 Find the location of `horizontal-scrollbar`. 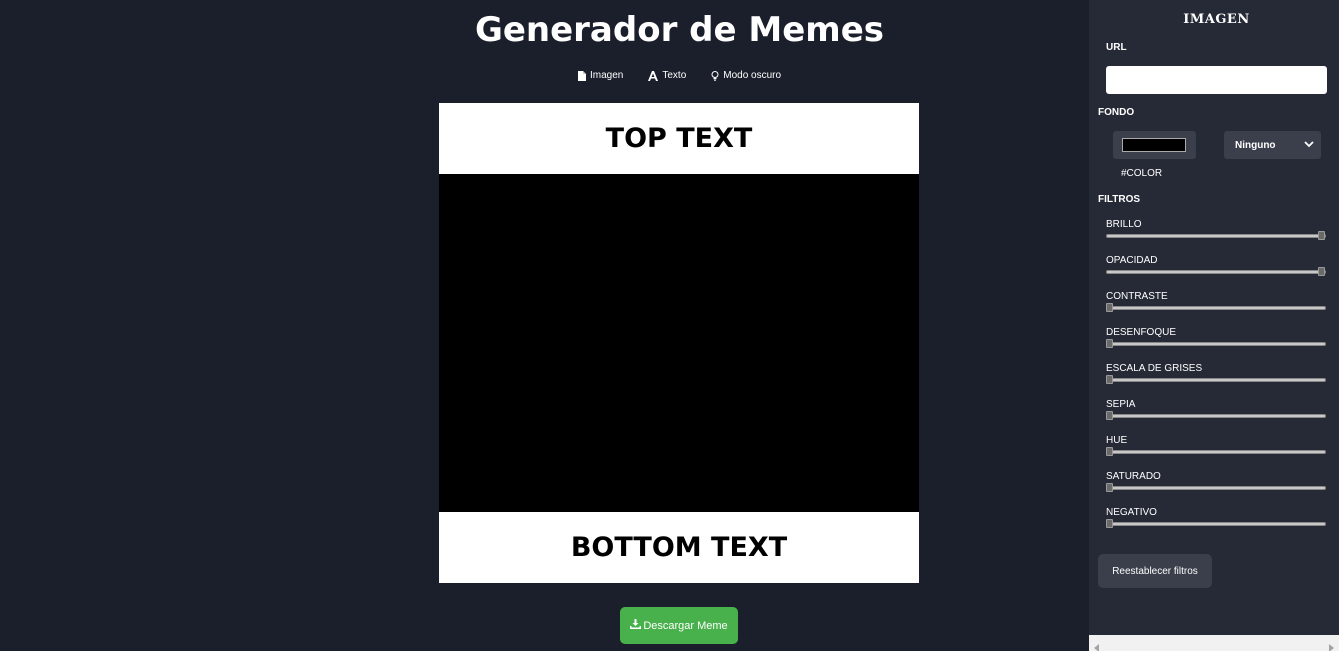

horizontal-scrollbar is located at coordinates (1214, 643).